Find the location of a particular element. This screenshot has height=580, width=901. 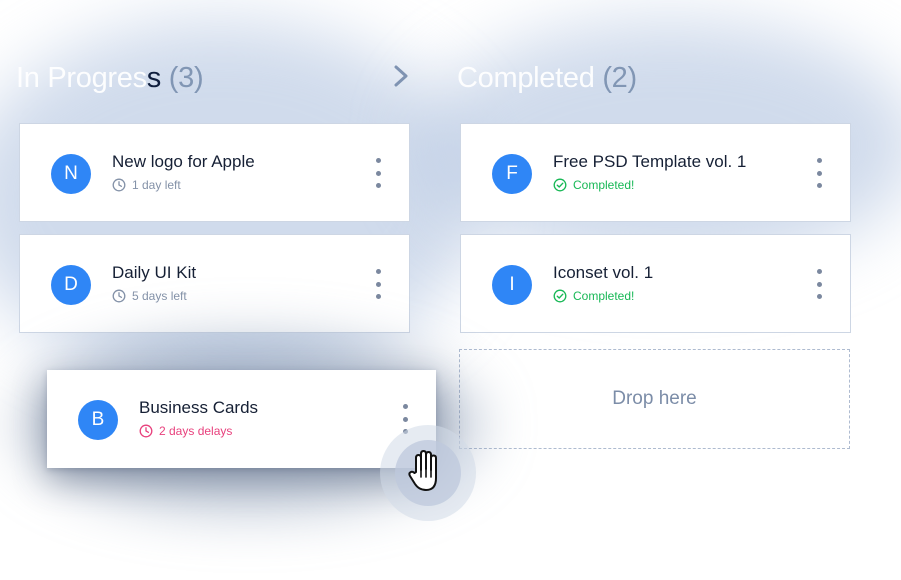

task-title: Daily UI Kit is located at coordinates (154, 272).